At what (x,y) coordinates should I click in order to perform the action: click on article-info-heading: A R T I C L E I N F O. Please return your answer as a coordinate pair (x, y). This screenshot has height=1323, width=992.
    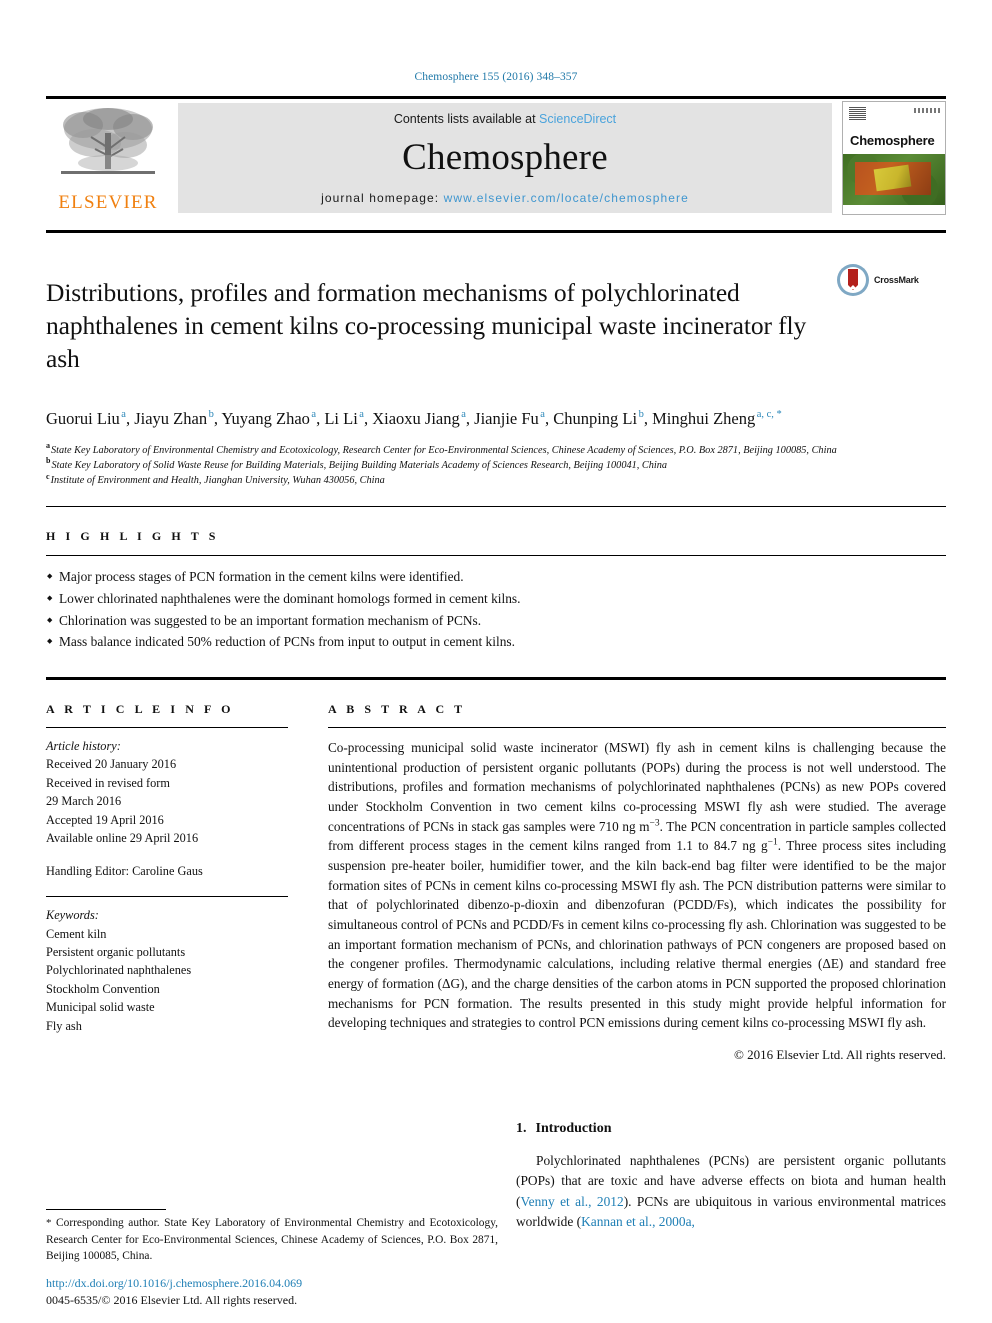
    Looking at the image, I should click on (140, 709).